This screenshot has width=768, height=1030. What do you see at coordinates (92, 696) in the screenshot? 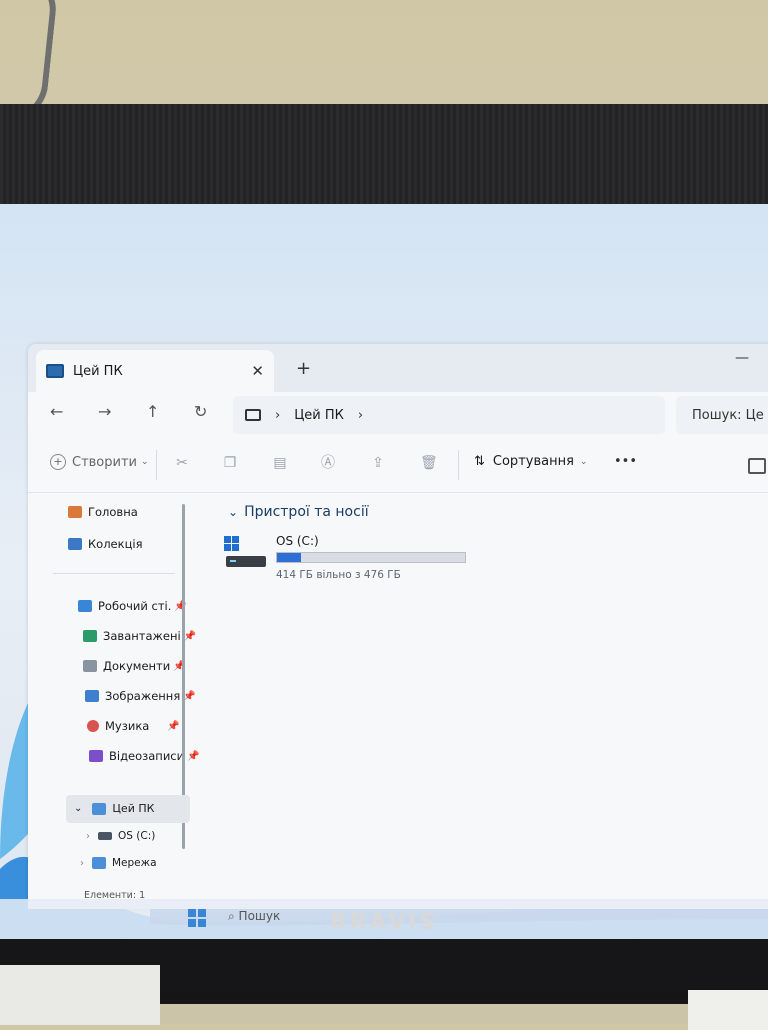
I see `pictures-icon` at bounding box center [92, 696].